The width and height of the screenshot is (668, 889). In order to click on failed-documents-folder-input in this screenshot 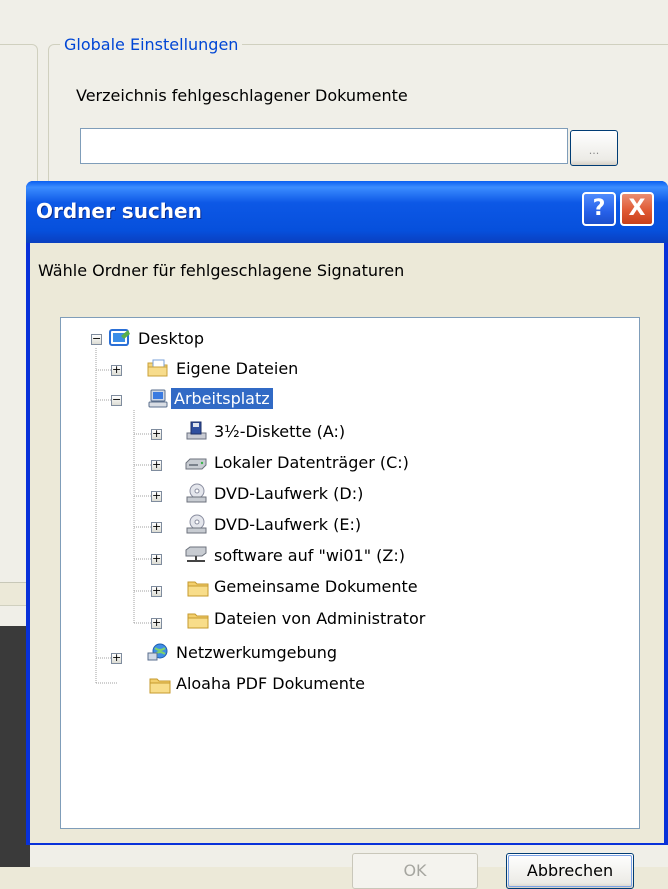, I will do `click(324, 146)`.